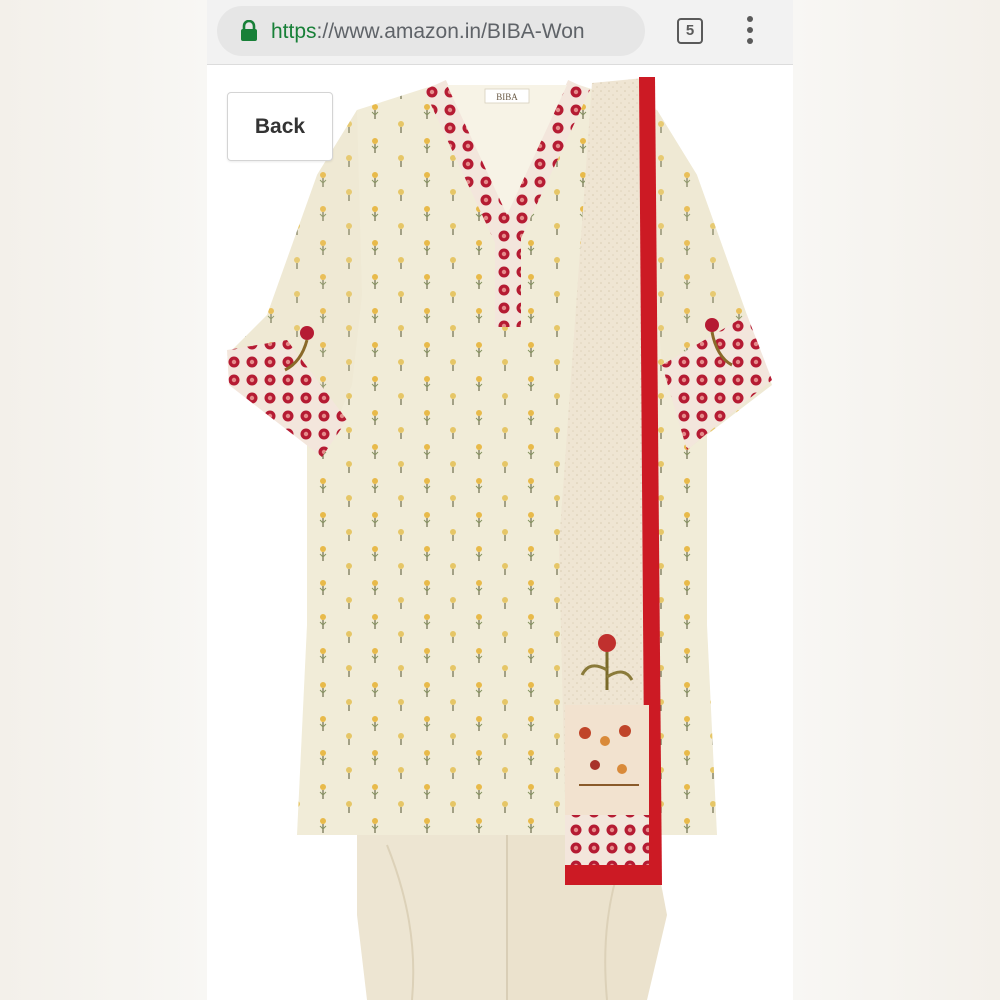 The height and width of the screenshot is (1000, 1000). What do you see at coordinates (507, 97) in the screenshot?
I see `brand-tag-text: BIBA` at bounding box center [507, 97].